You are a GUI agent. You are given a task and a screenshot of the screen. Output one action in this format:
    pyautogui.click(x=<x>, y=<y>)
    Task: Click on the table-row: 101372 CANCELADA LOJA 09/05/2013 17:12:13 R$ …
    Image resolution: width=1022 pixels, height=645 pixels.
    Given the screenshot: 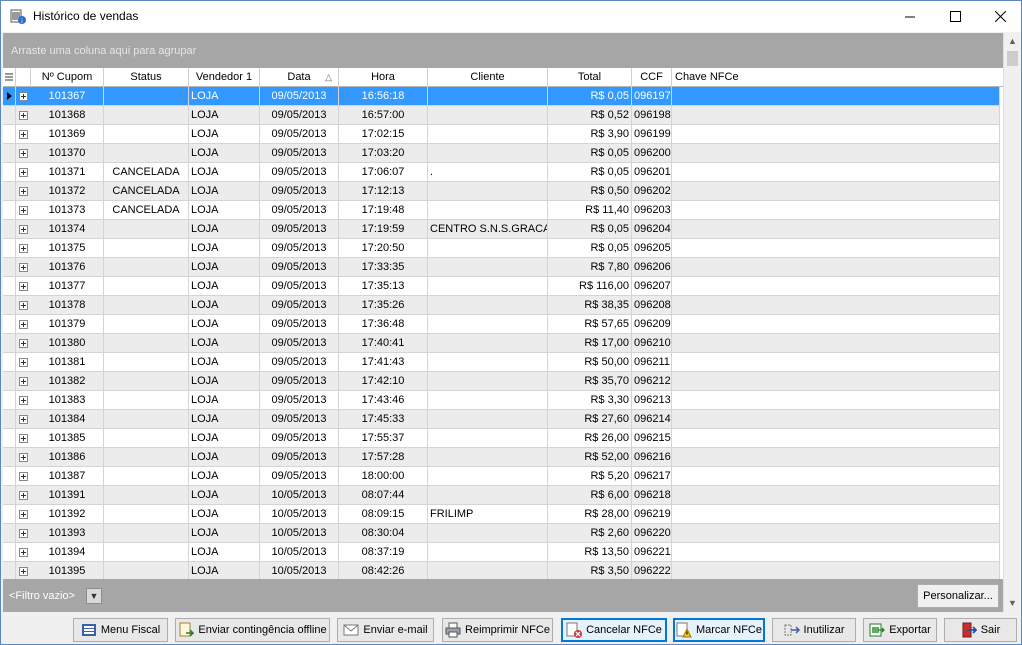 What is the action you would take?
    pyautogui.click(x=501, y=191)
    